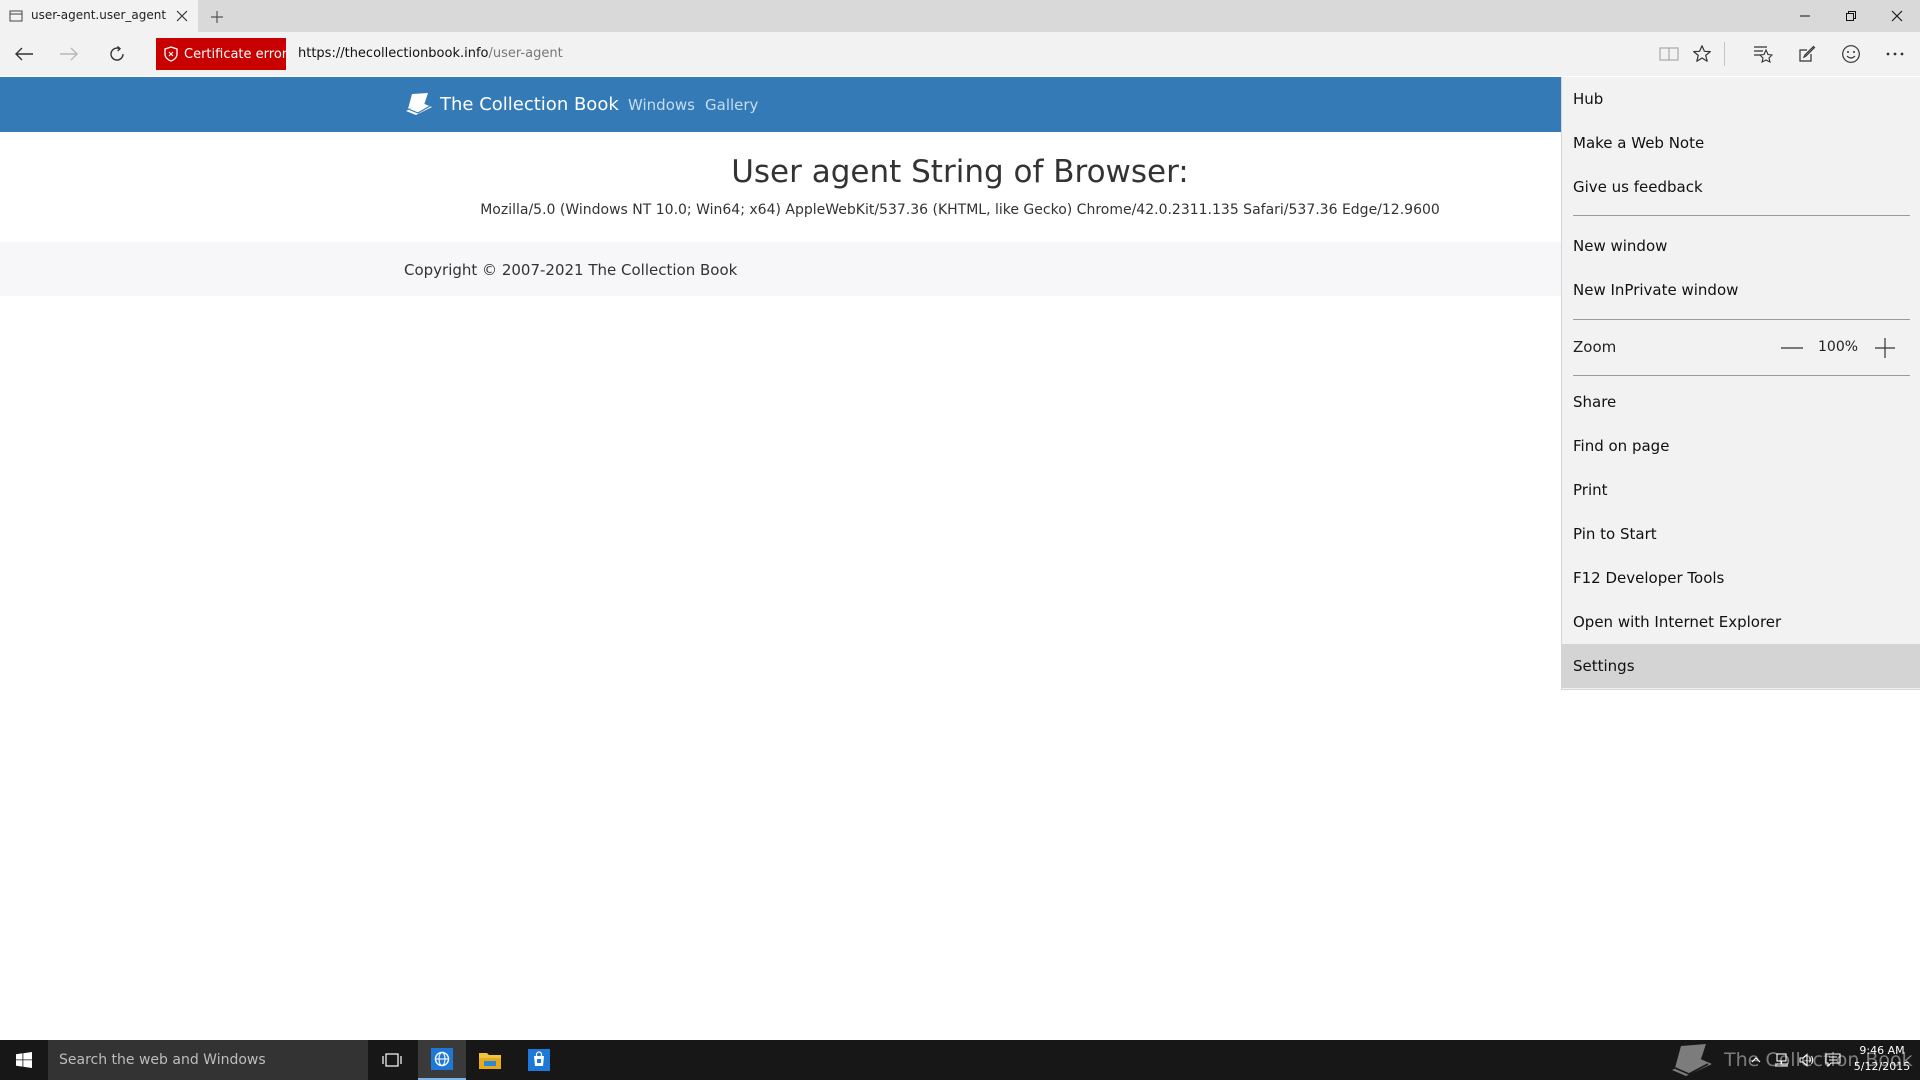  Describe the element at coordinates (1741, 578) in the screenshot. I see `menu-item-f12-developer-tools: F12 Developer Tools` at that location.